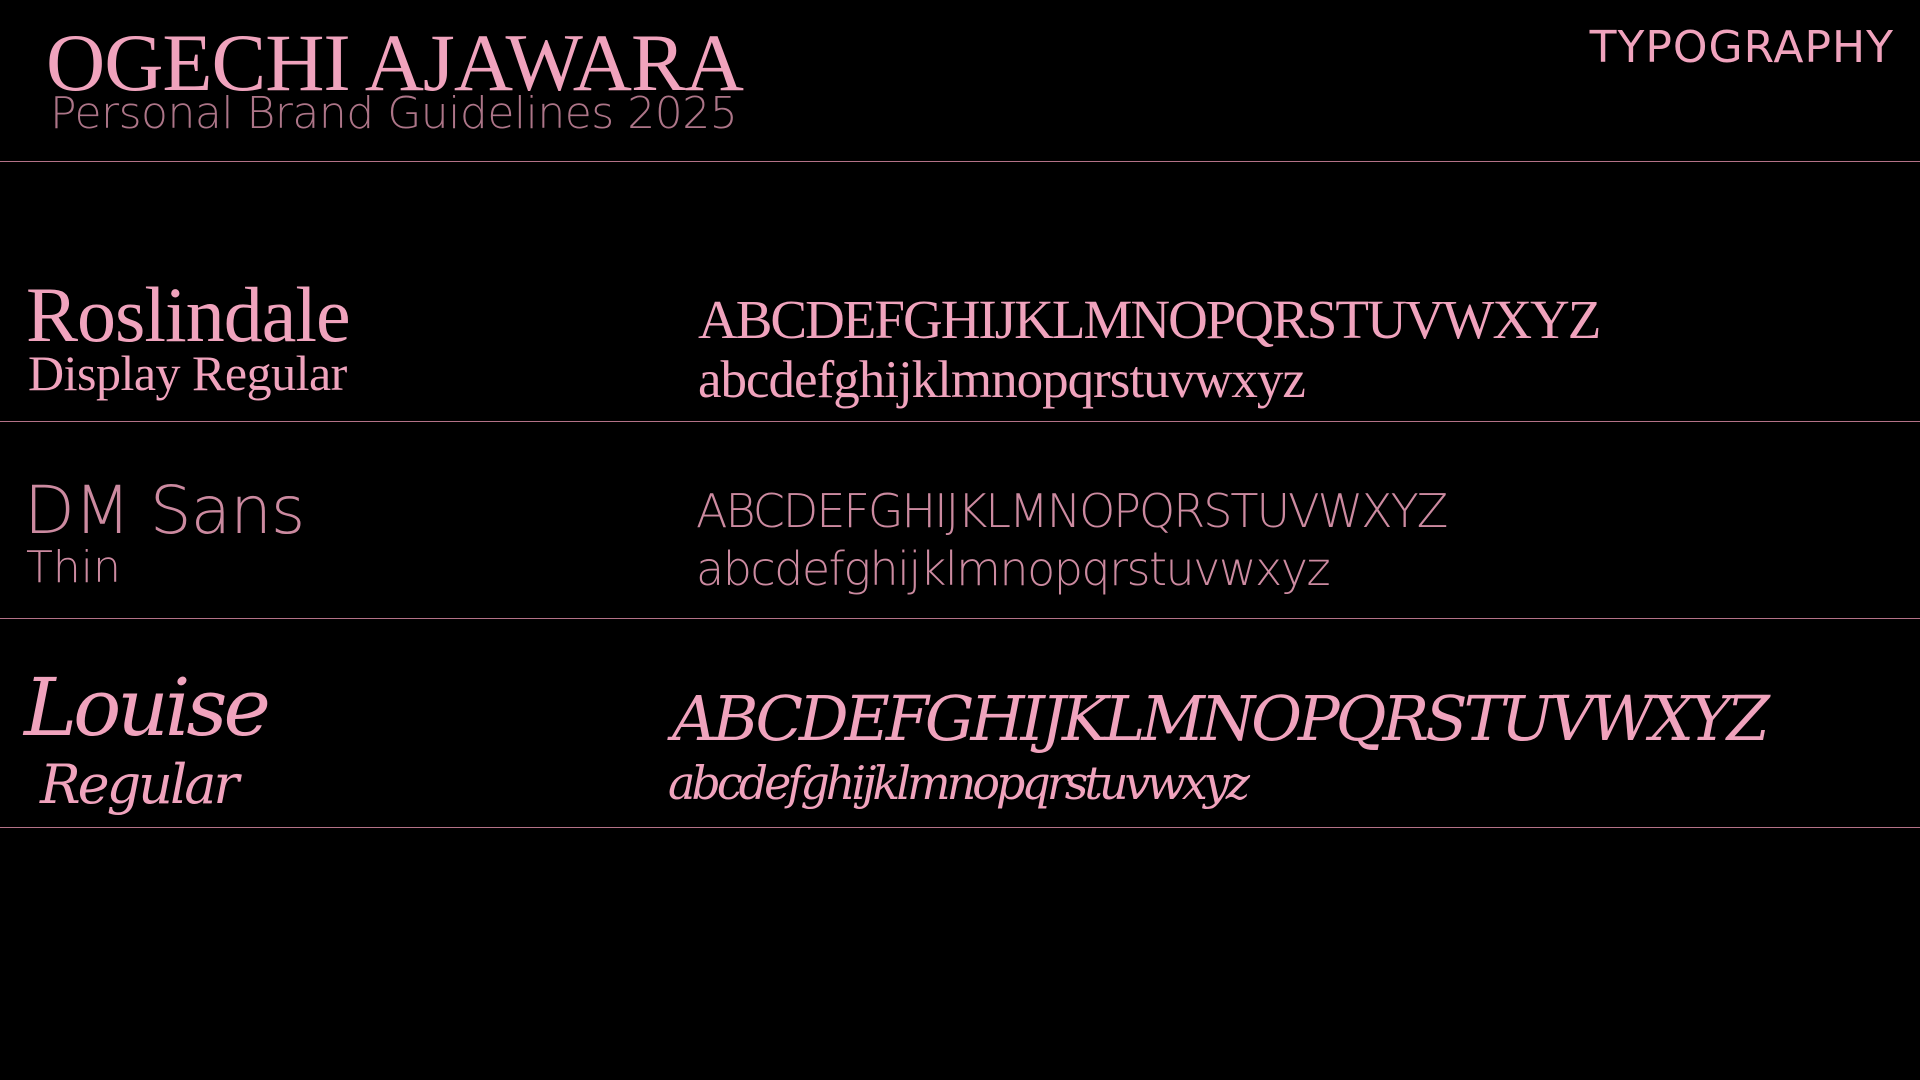  What do you see at coordinates (139, 784) in the screenshot?
I see `font-style: Regular` at bounding box center [139, 784].